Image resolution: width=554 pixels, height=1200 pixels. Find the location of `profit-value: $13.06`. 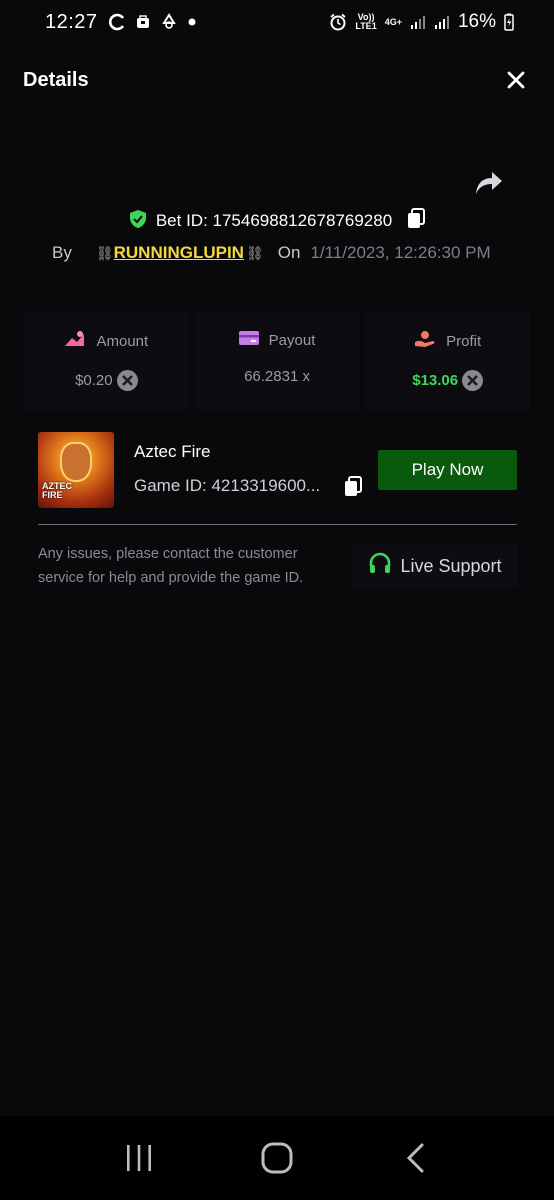

profit-value: $13.06 is located at coordinates (435, 380).